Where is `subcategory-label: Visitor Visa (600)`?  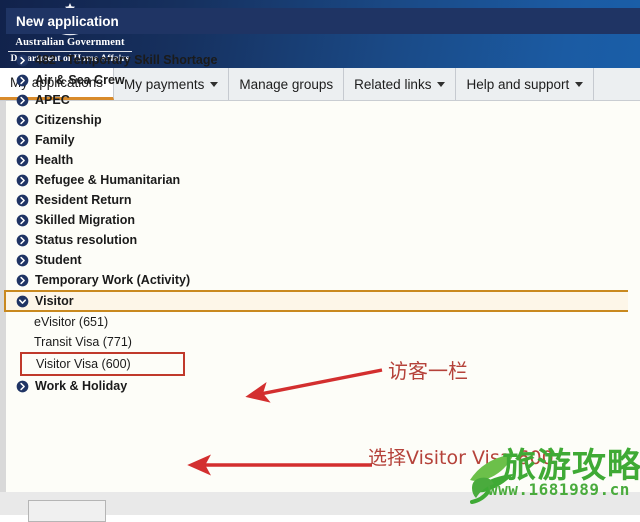 subcategory-label: Visitor Visa (600) is located at coordinates (83, 364).